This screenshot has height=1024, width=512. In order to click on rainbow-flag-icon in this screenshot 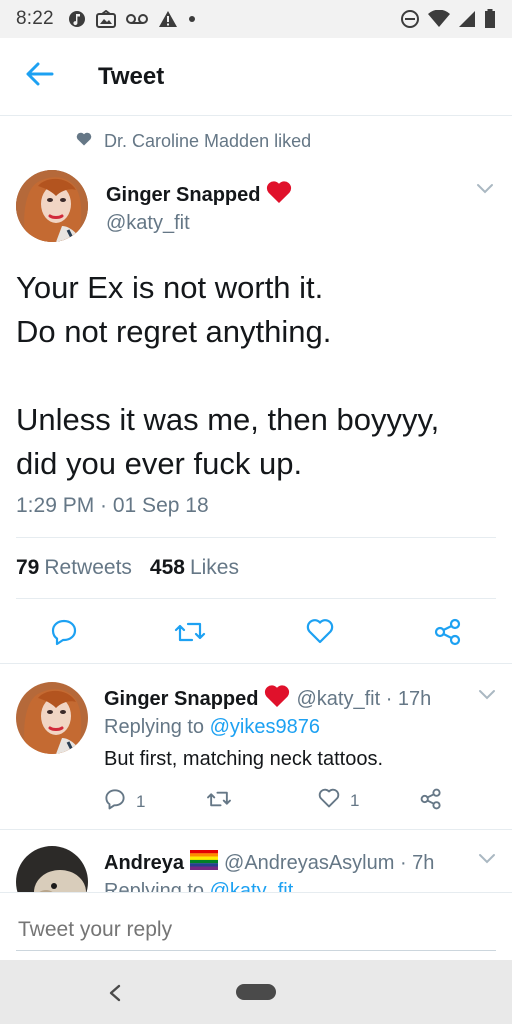, I will do `click(204, 863)`.